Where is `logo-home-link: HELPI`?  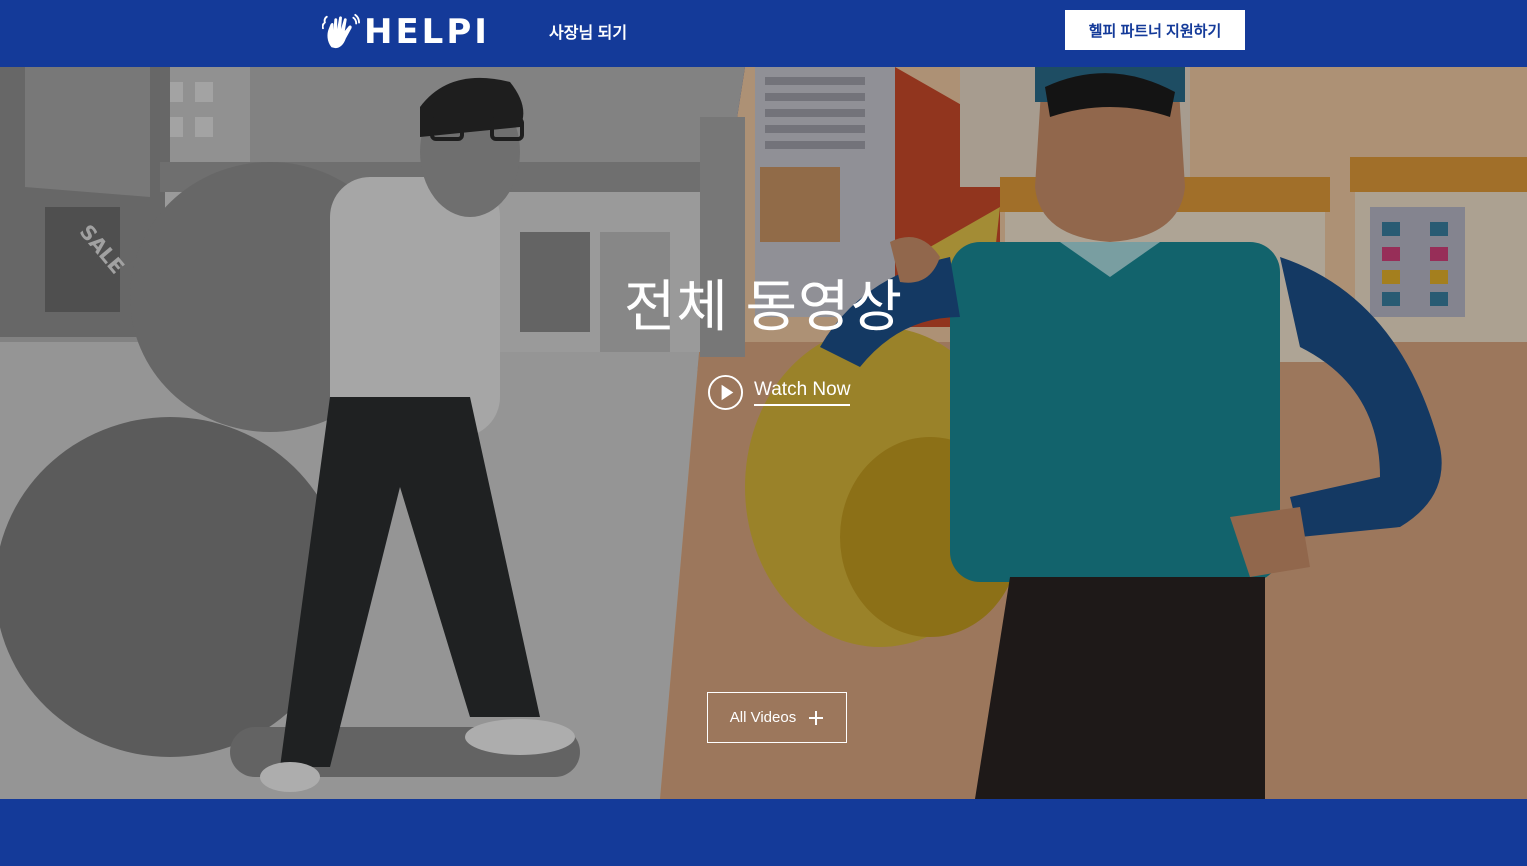 logo-home-link: HELPI is located at coordinates (406, 32).